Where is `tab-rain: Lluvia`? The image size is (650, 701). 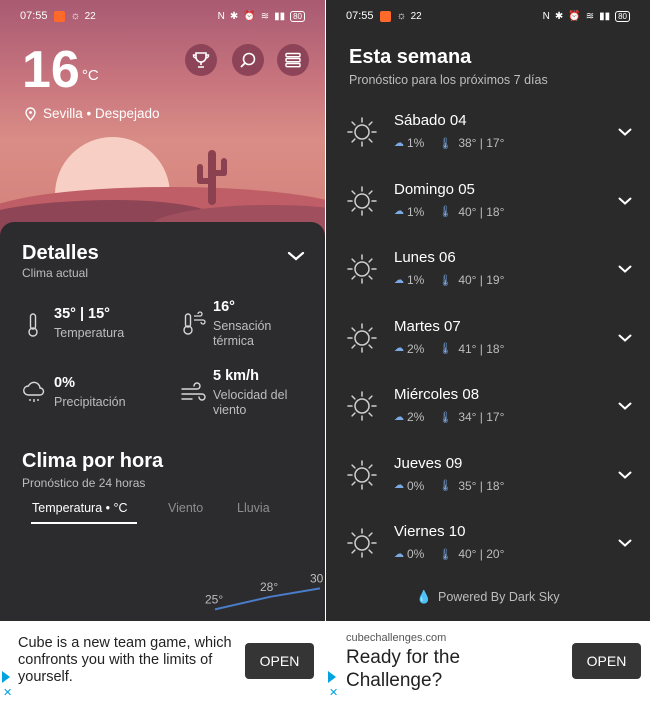
tab-rain: Lluvia is located at coordinates (253, 508).